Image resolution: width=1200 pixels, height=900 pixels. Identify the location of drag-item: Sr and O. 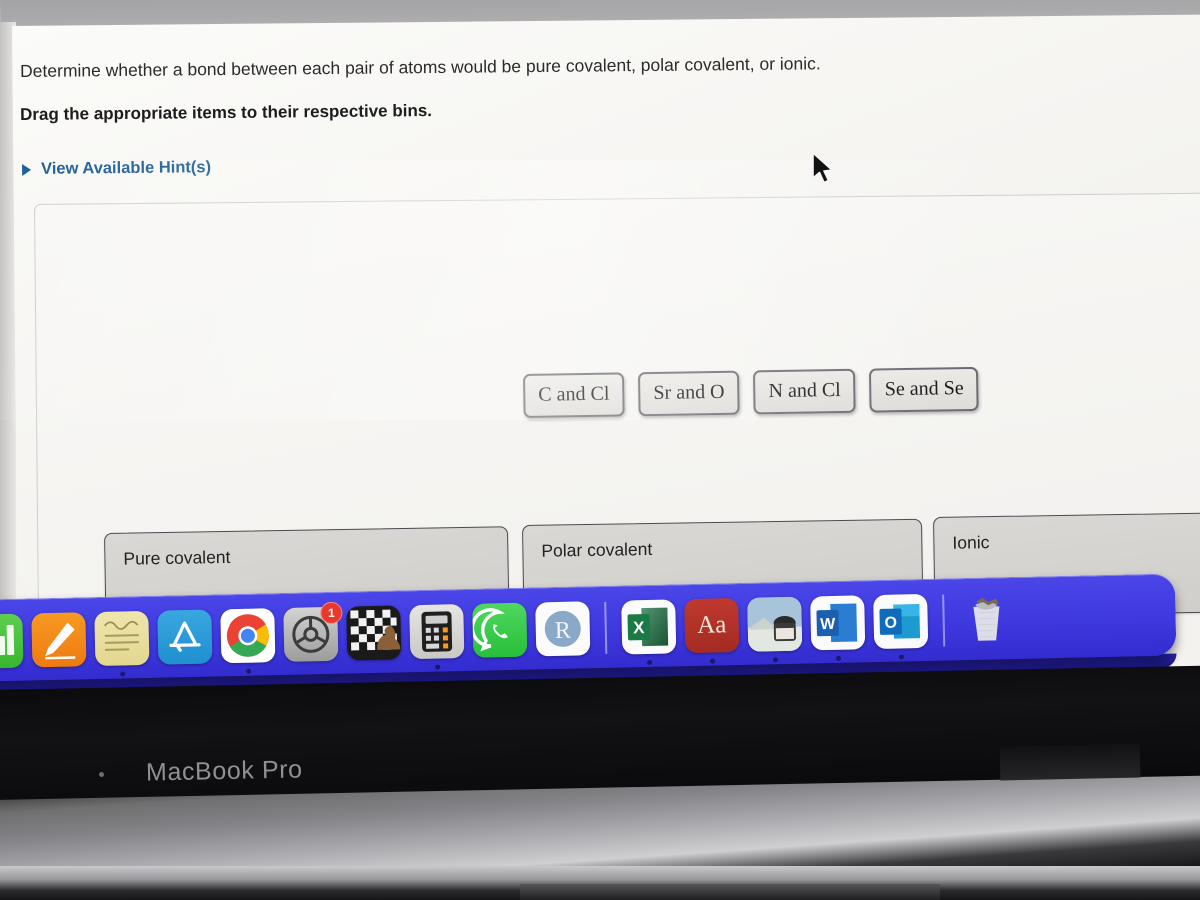
(689, 393).